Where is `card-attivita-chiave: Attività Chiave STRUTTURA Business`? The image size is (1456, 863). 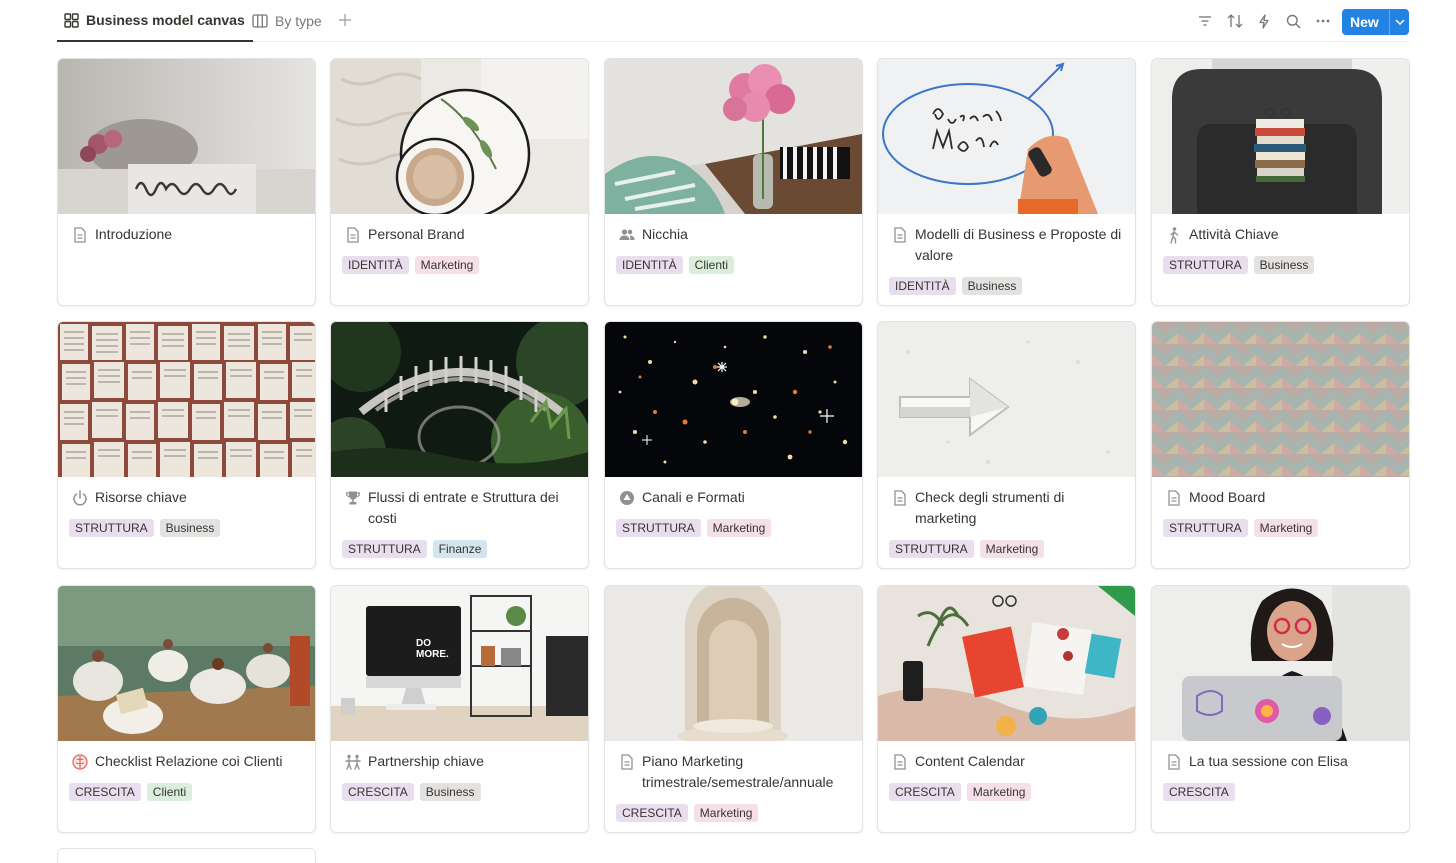 card-attivita-chiave: Attività Chiave STRUTTURA Business is located at coordinates (1280, 182).